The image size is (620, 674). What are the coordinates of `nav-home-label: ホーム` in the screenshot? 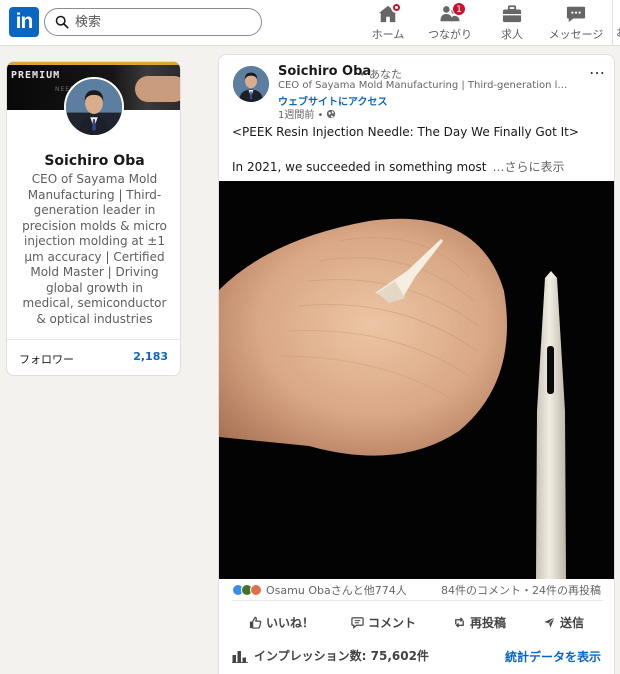 It's located at (388, 34).